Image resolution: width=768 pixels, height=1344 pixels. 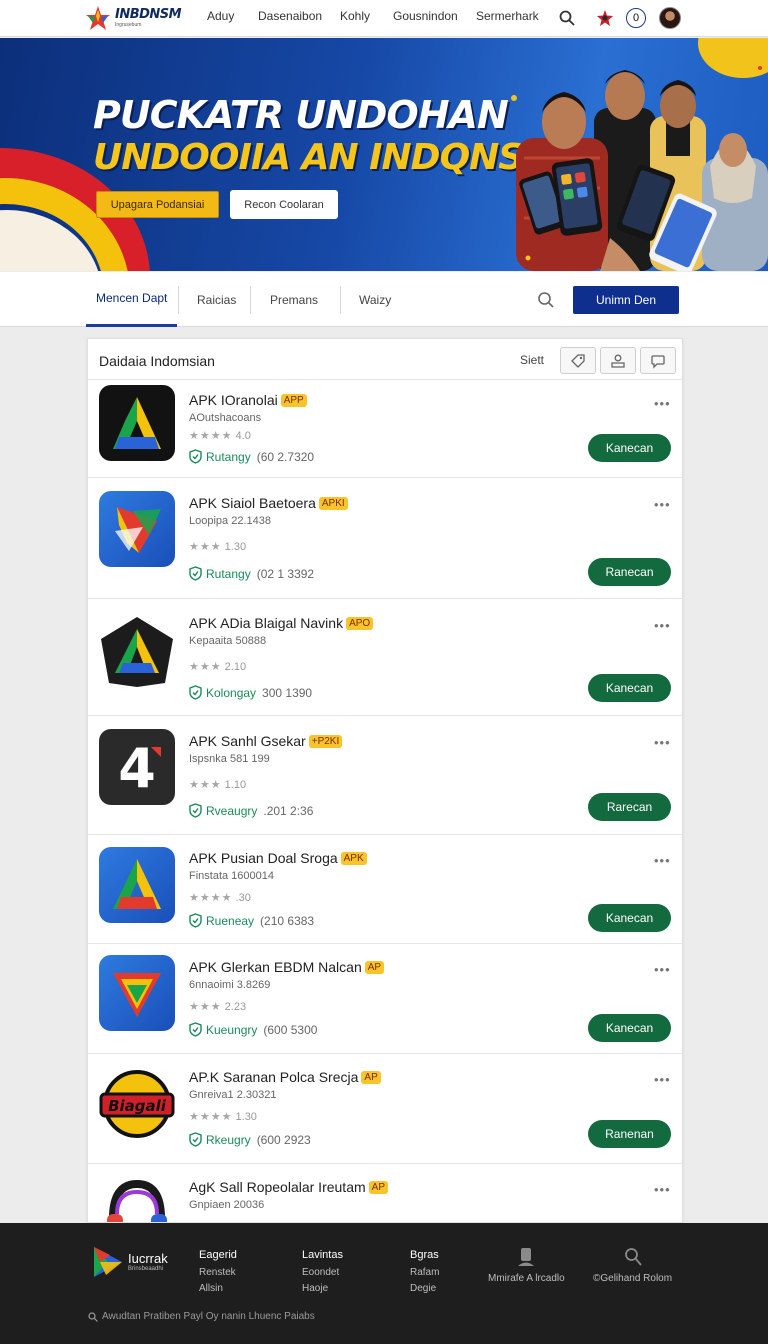 I want to click on footer-brand: Iucrrak Brinsbeaadhi, so click(x=130, y=1262).